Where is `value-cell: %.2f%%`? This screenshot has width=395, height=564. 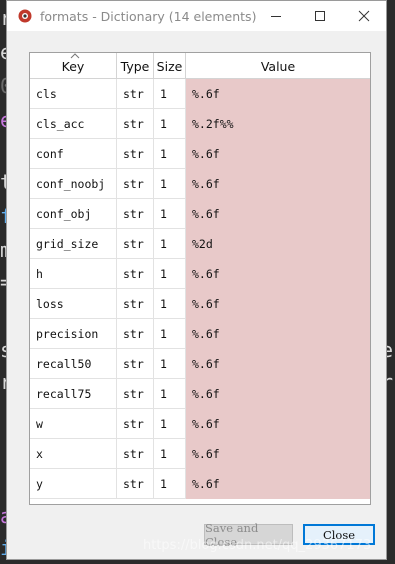 value-cell: %.2f%% is located at coordinates (278, 124).